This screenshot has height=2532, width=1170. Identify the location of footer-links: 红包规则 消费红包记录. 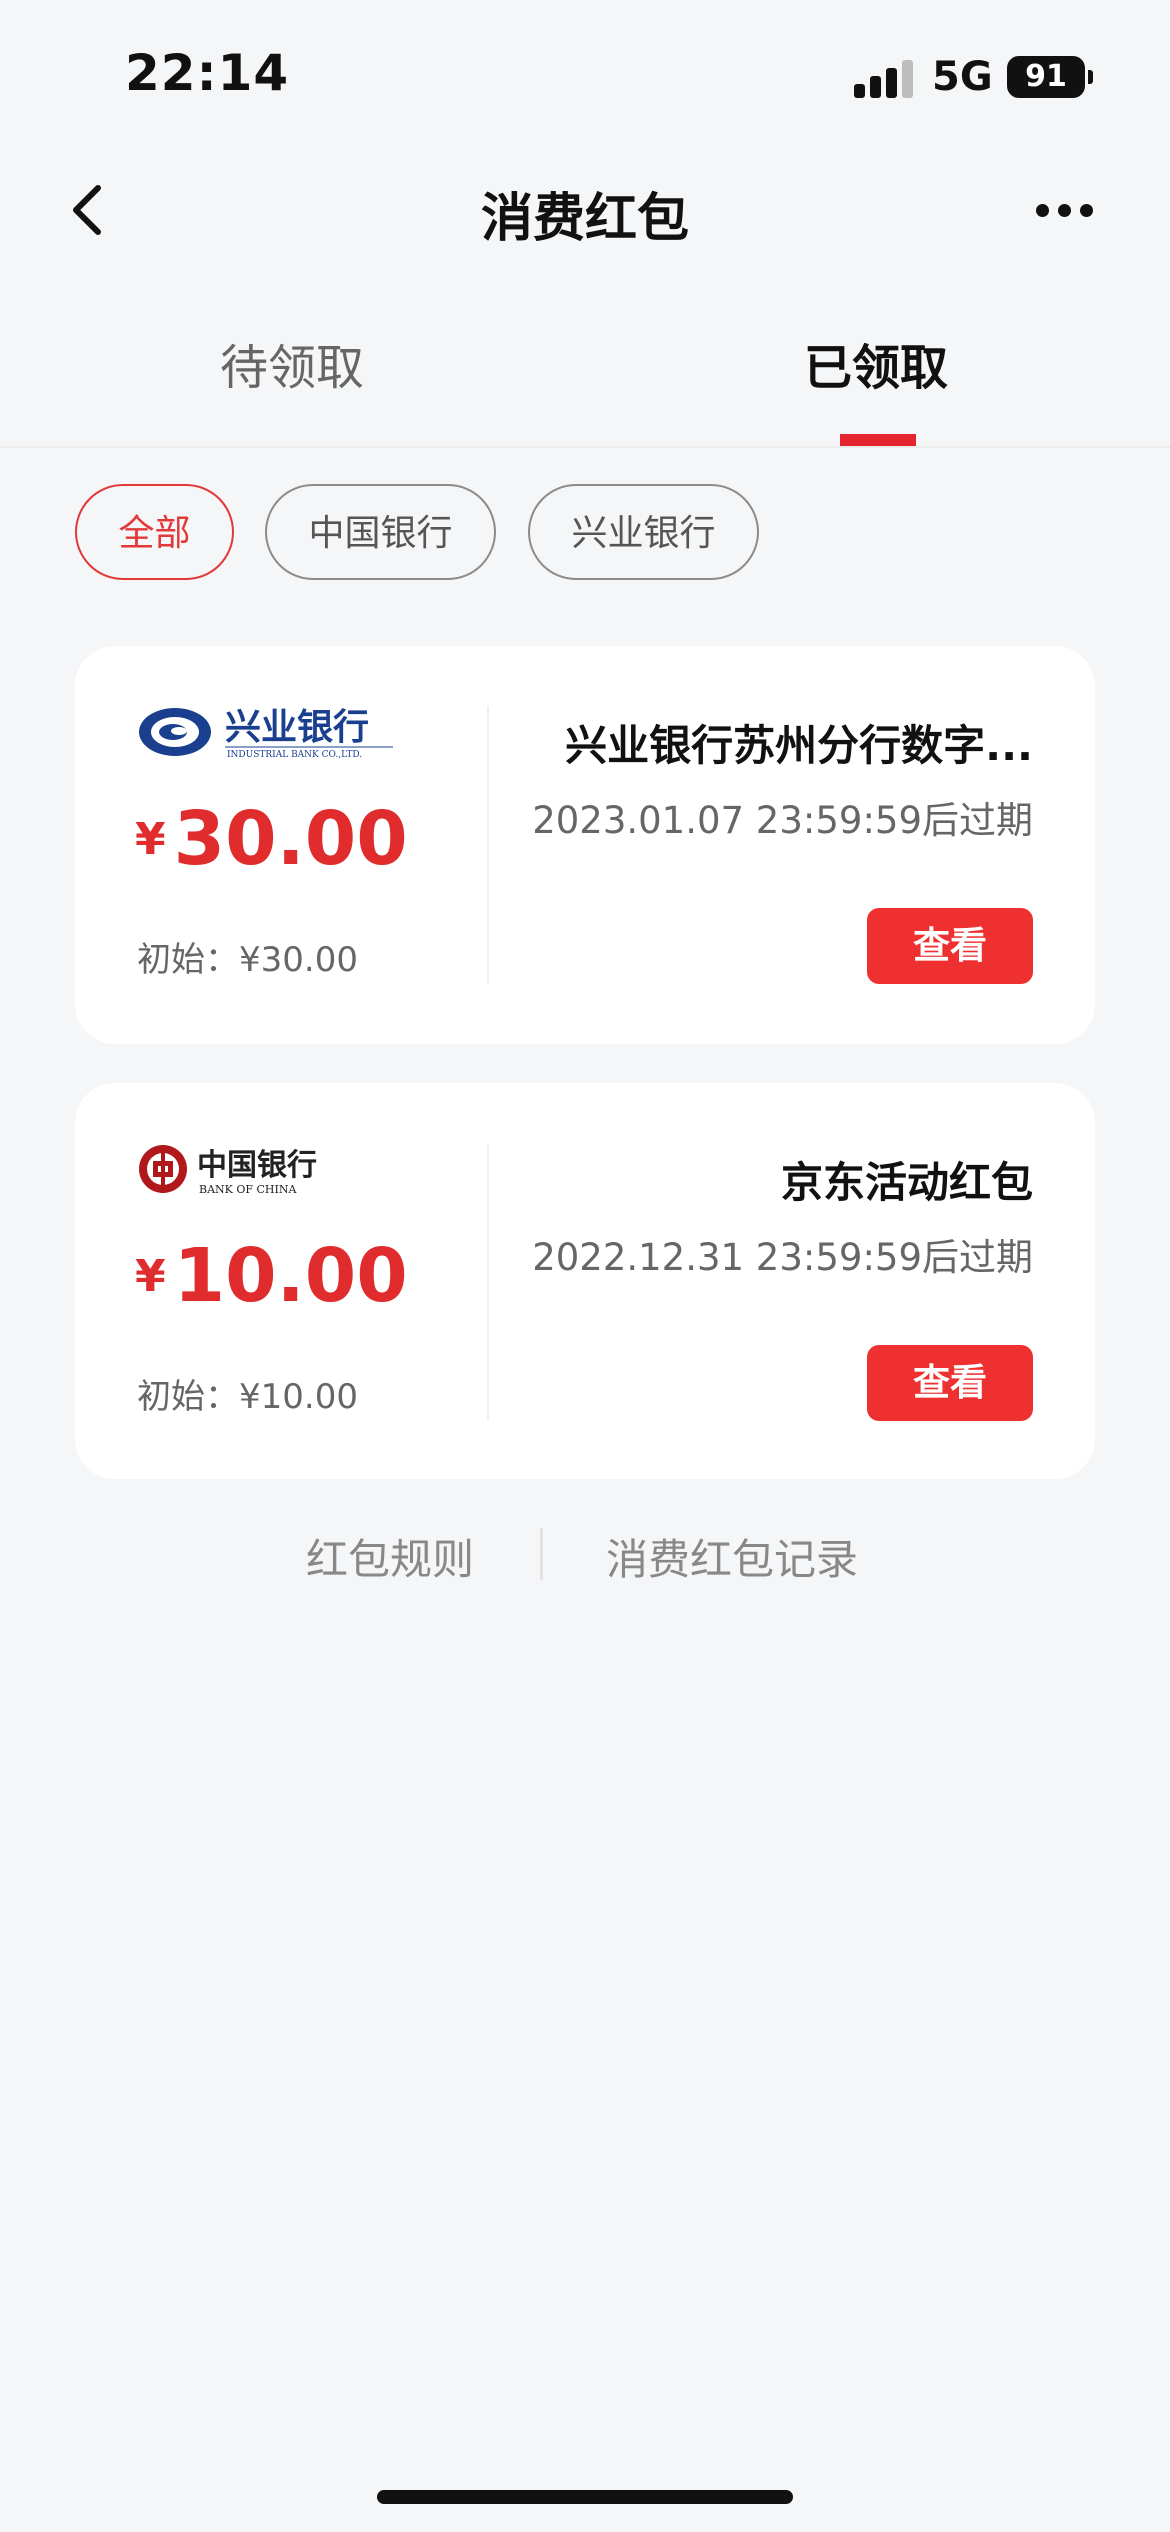
(585, 1556).